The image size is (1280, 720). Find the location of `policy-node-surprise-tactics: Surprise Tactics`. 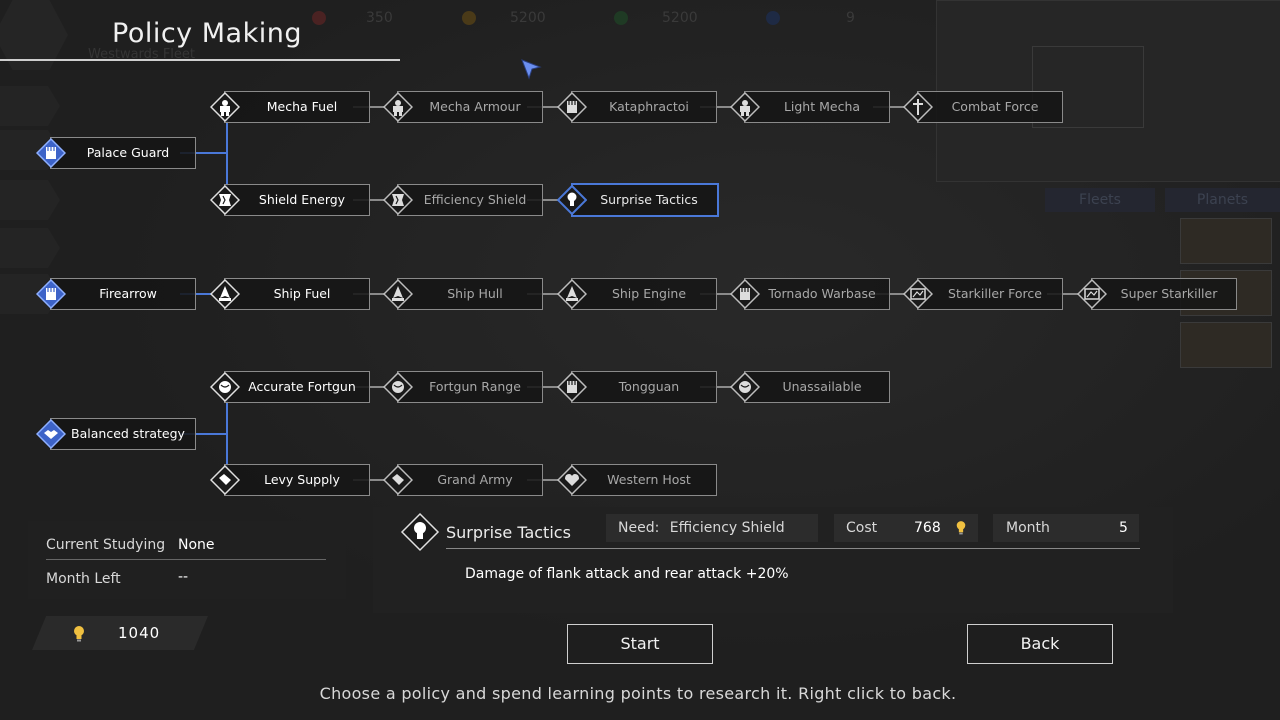

policy-node-surprise-tactics: Surprise Tactics is located at coordinates (638, 200).